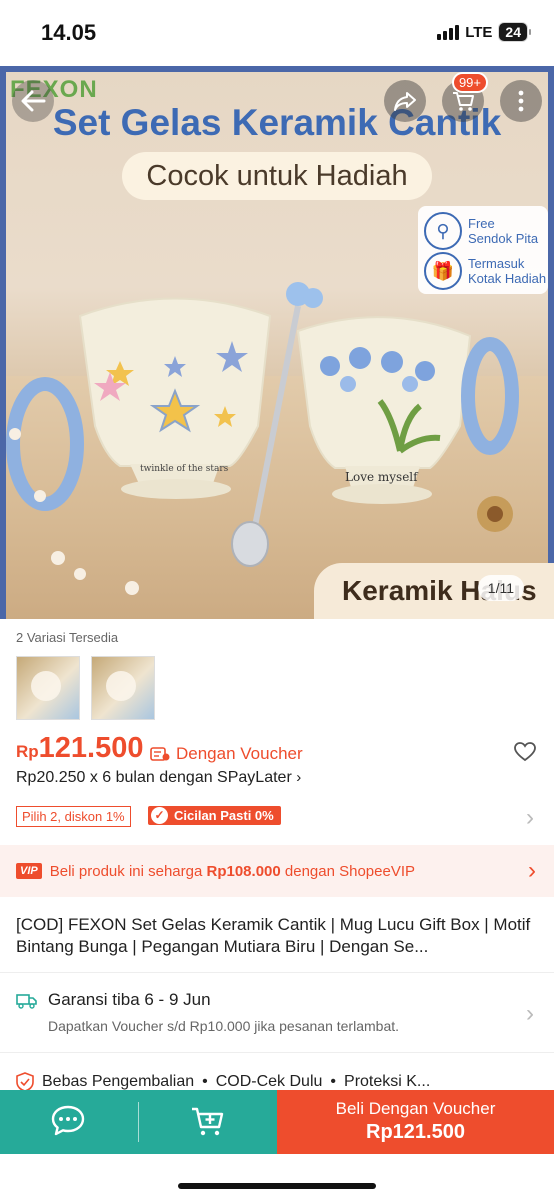  I want to click on cart-button: 99+, so click(465, 97).